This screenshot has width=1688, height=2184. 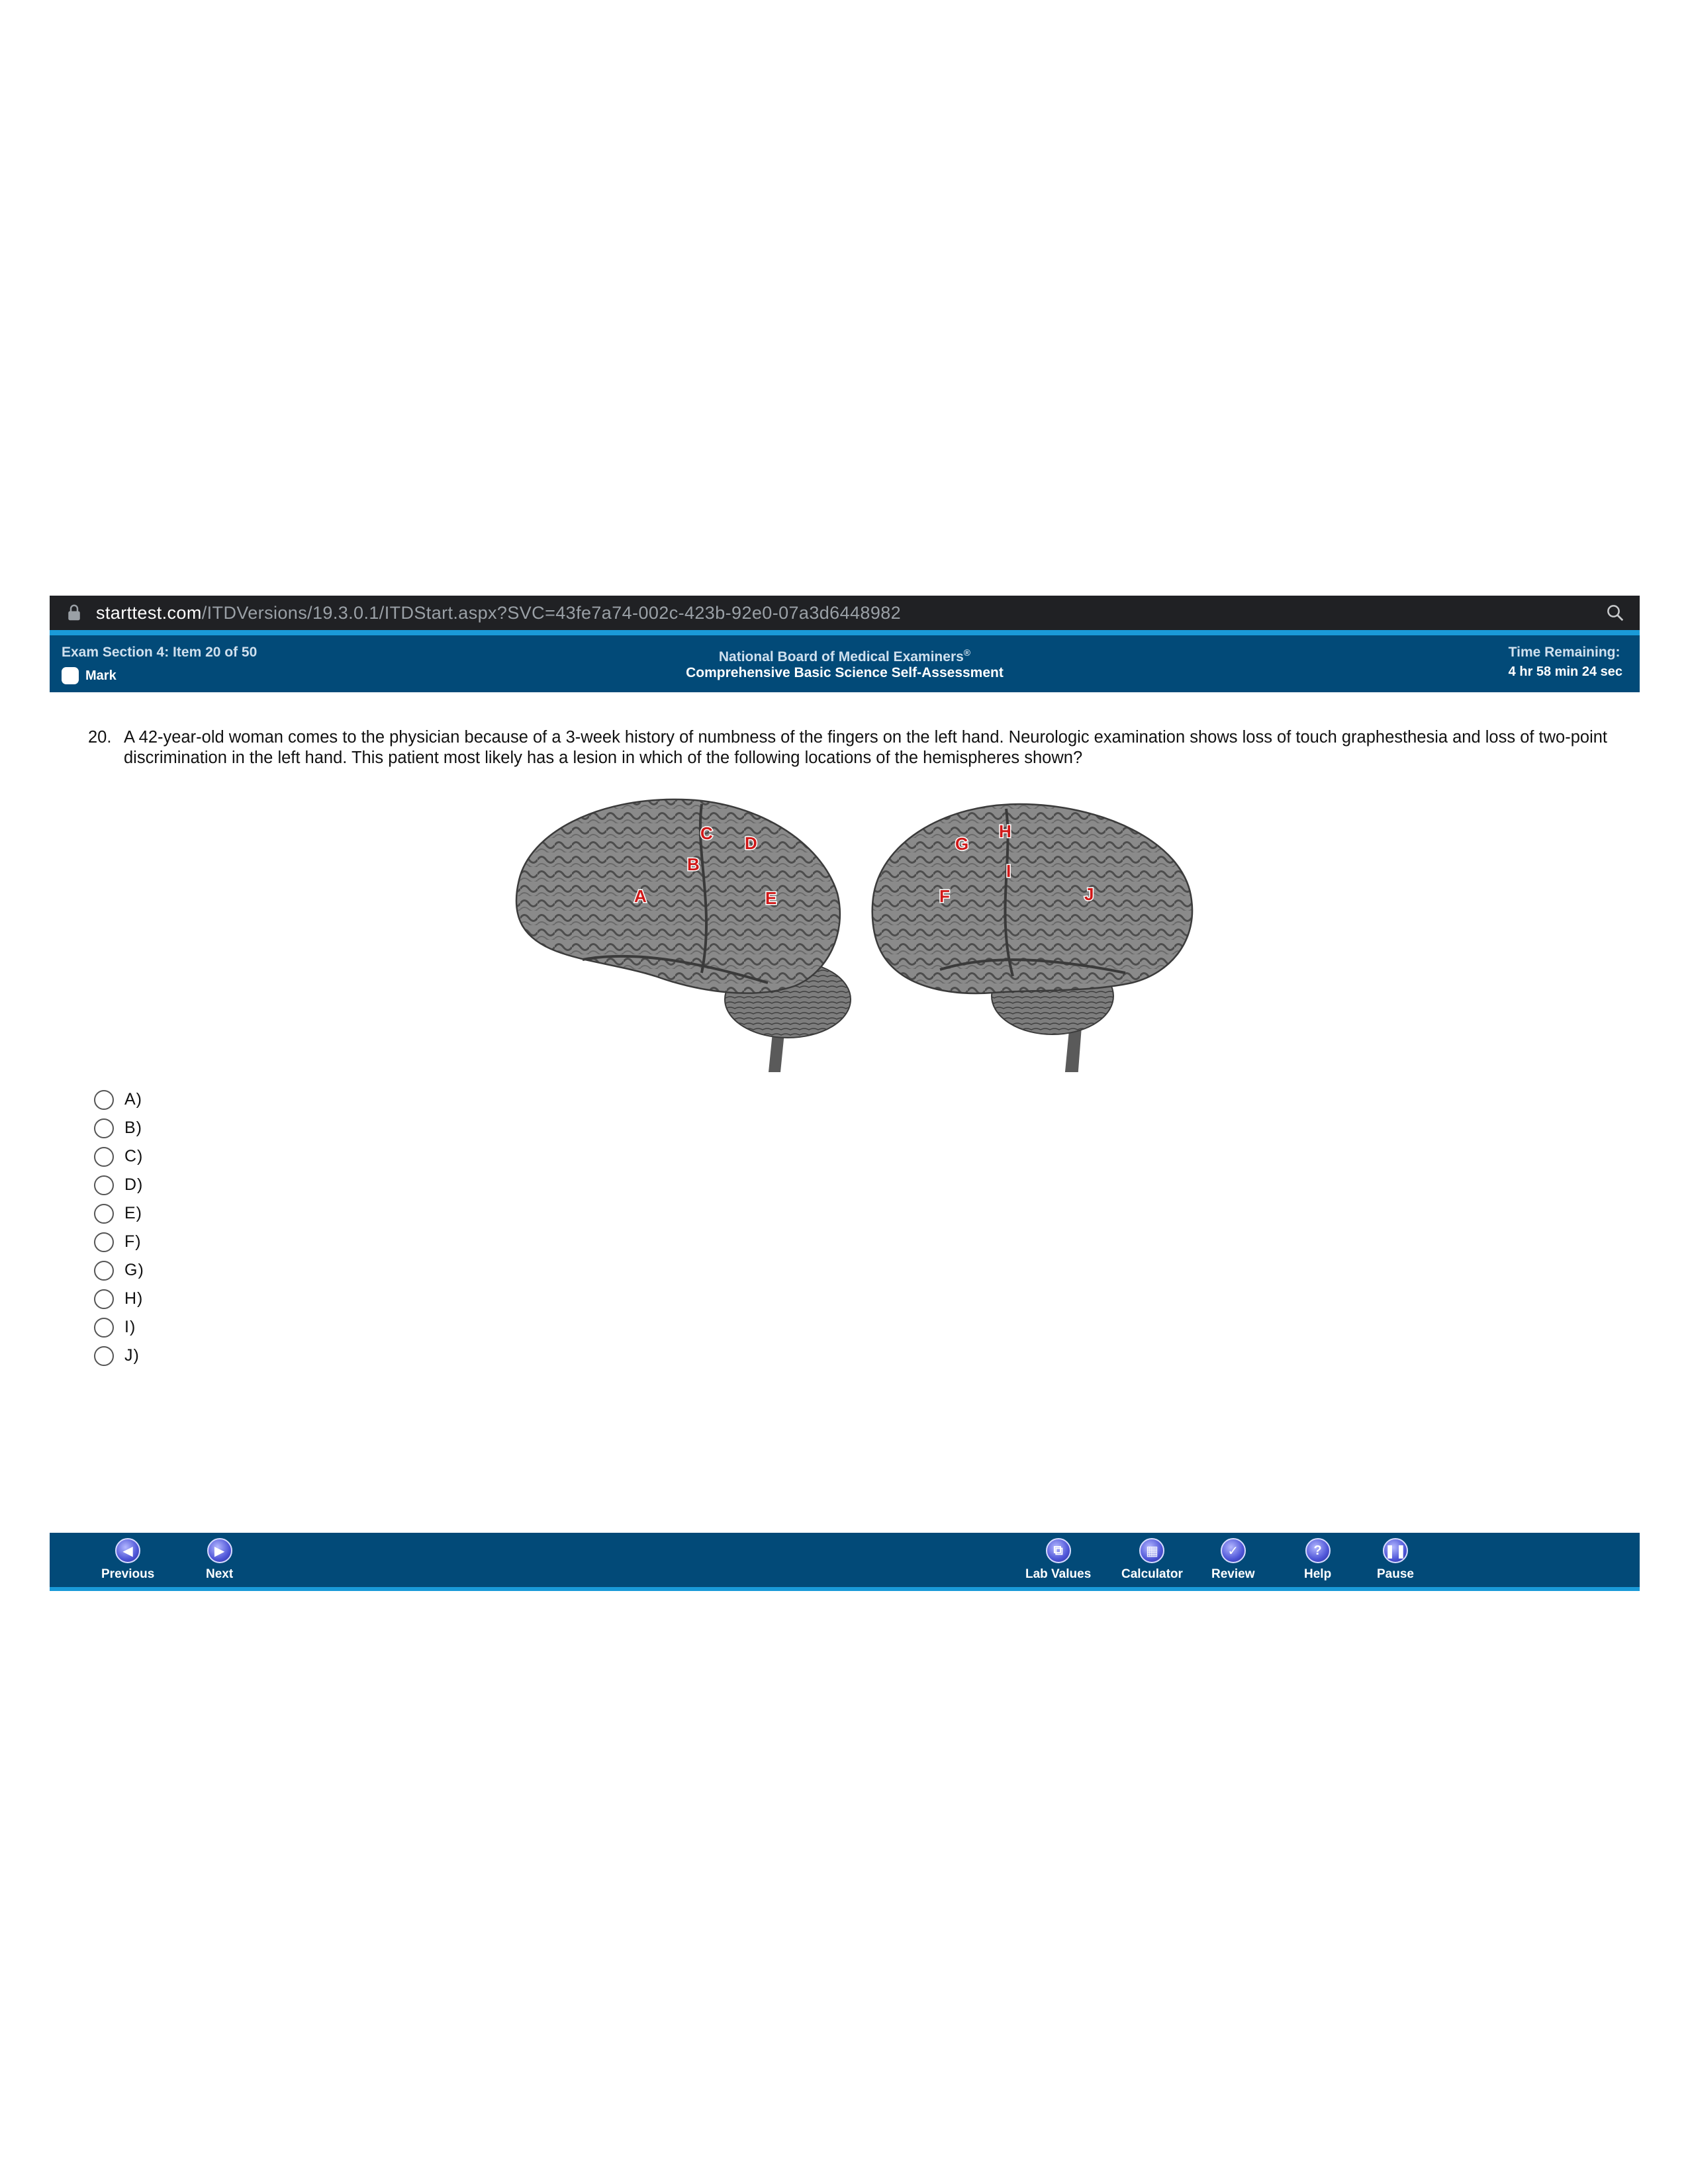 What do you see at coordinates (128, 1550) in the screenshot?
I see `arrow-left-icon: ◀` at bounding box center [128, 1550].